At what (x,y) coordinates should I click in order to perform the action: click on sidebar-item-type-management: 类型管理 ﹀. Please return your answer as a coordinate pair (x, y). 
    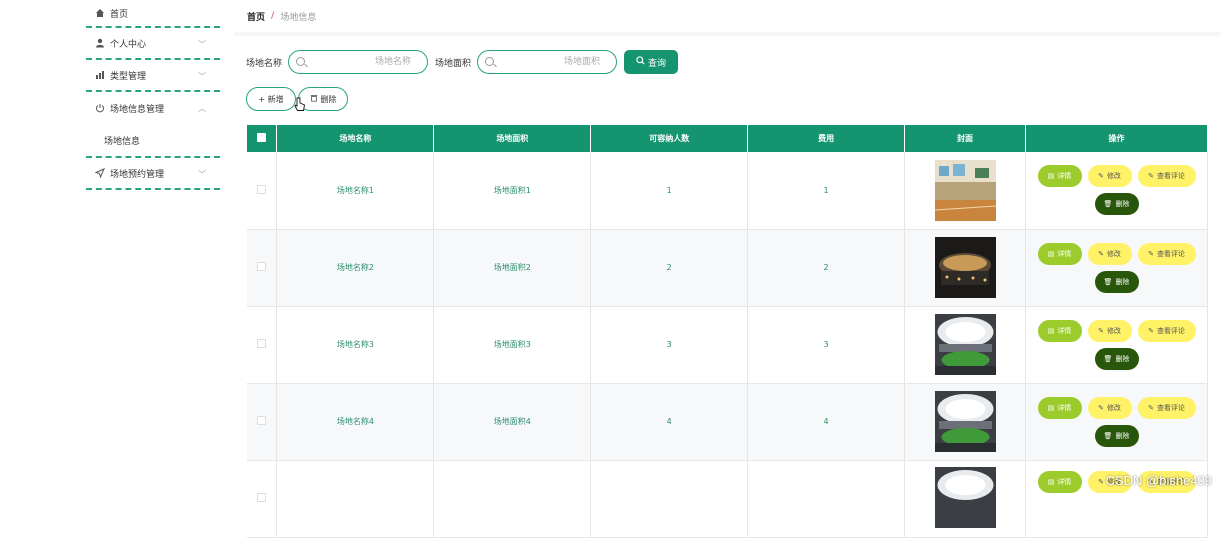
    Looking at the image, I should click on (153, 76).